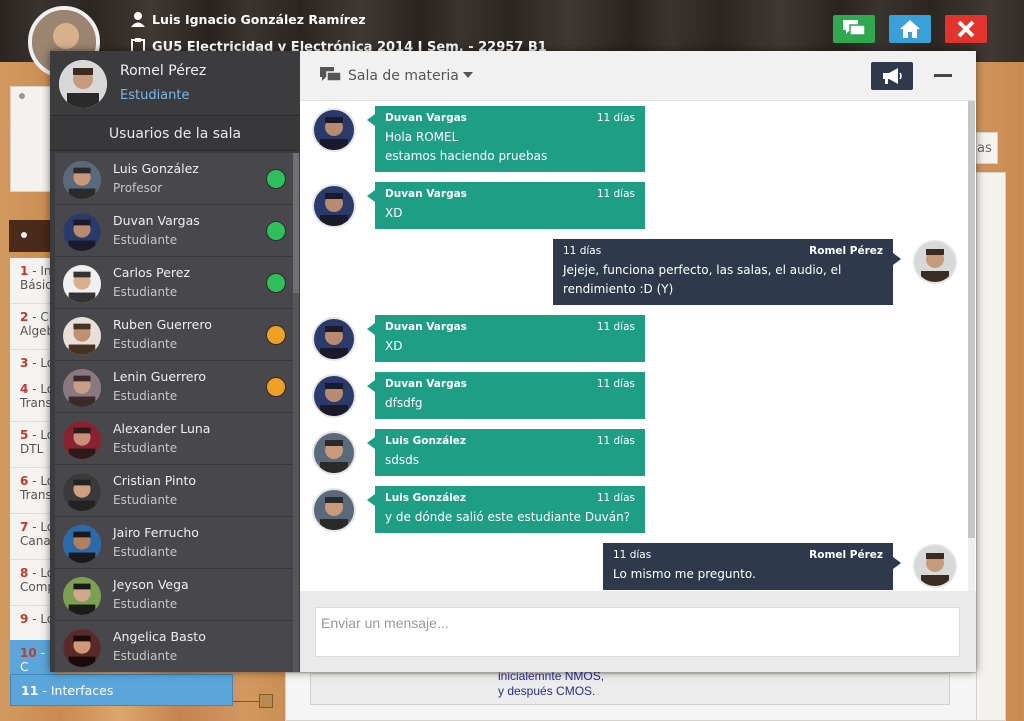 The image size is (1024, 721). I want to click on chat-message: Duvan Vargas 11 días dfsdfg, so click(634, 395).